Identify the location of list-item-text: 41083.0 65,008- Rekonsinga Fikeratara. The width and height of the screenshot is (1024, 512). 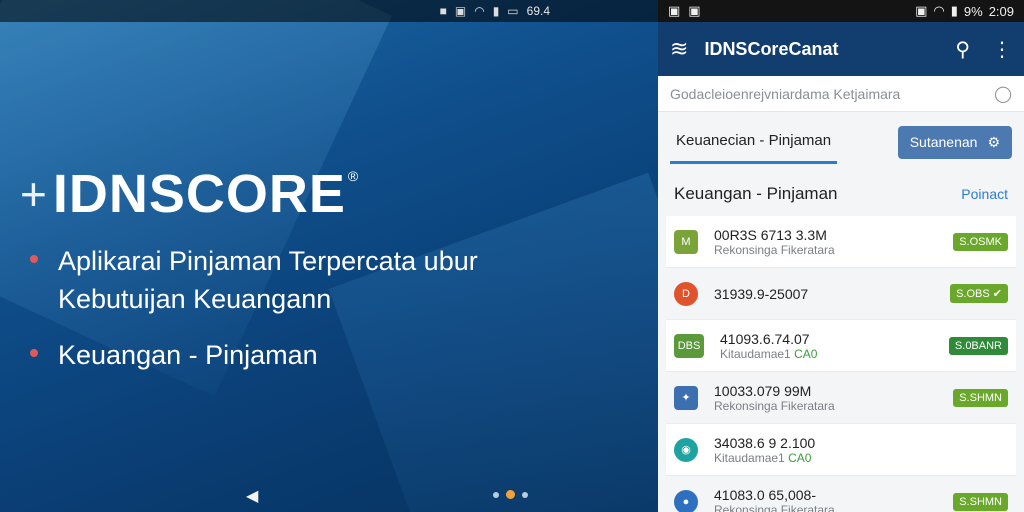
(833, 499).